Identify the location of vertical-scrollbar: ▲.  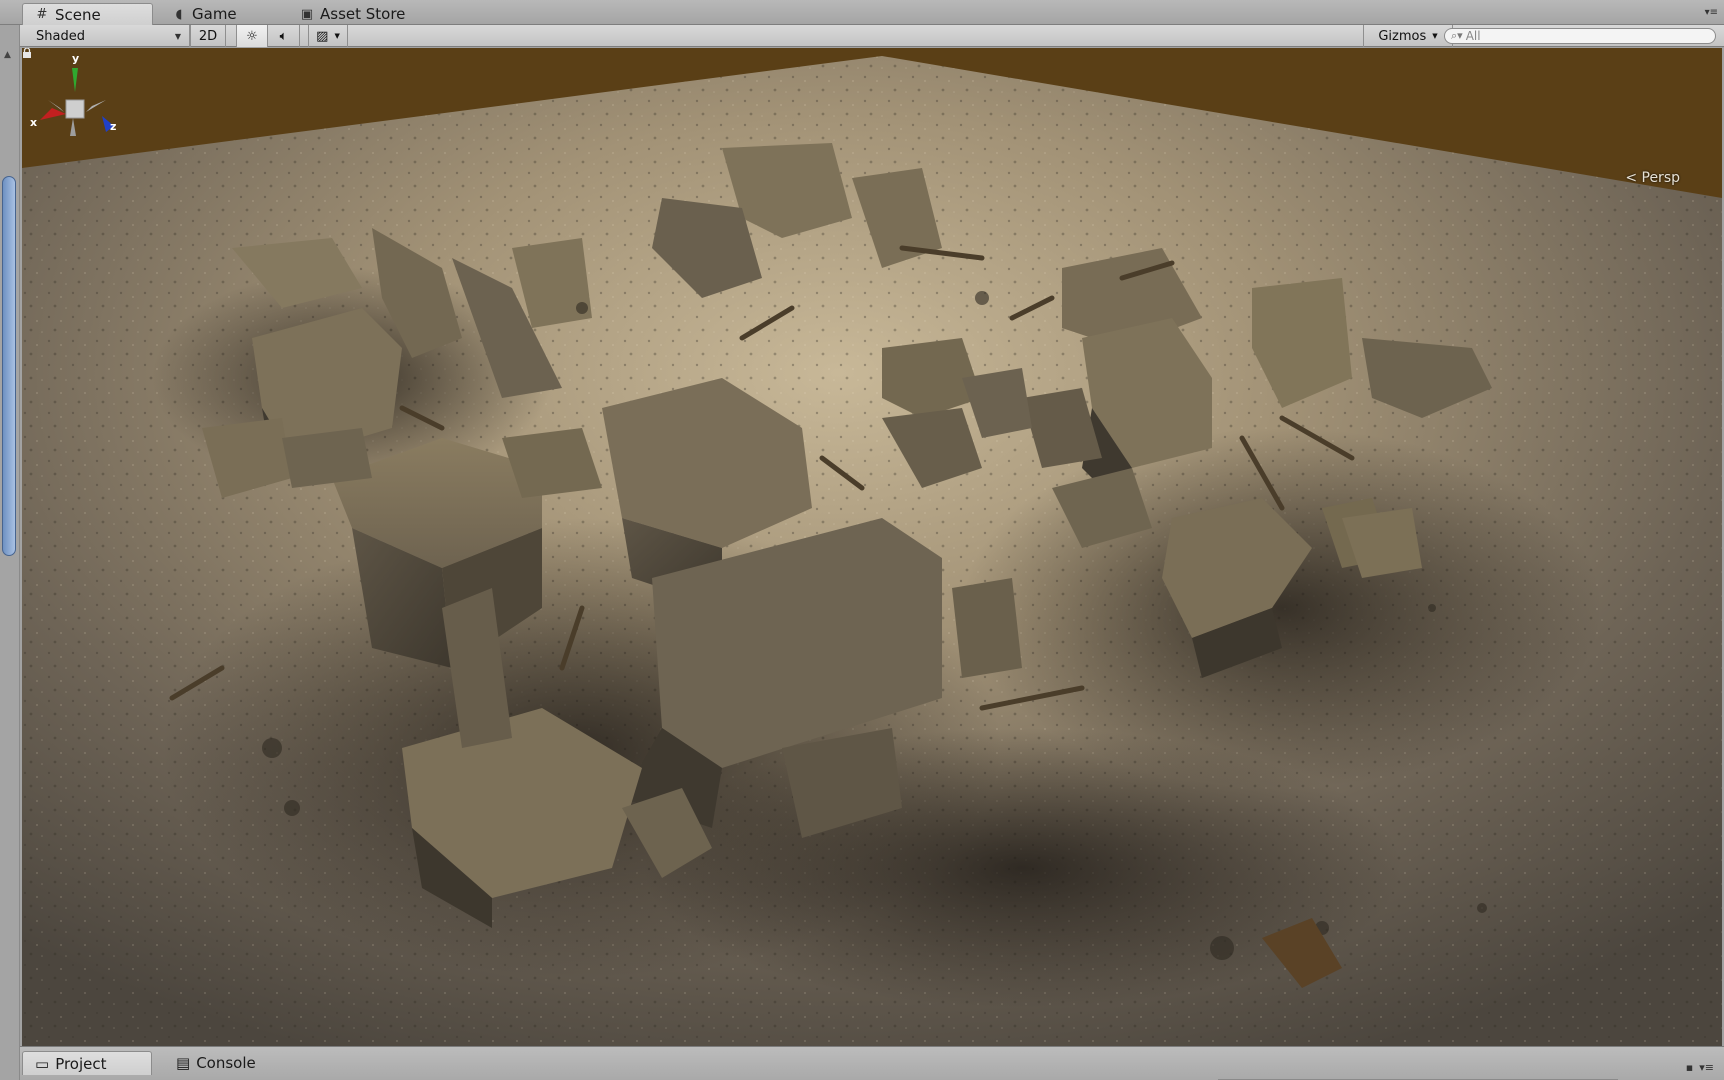
(9, 550).